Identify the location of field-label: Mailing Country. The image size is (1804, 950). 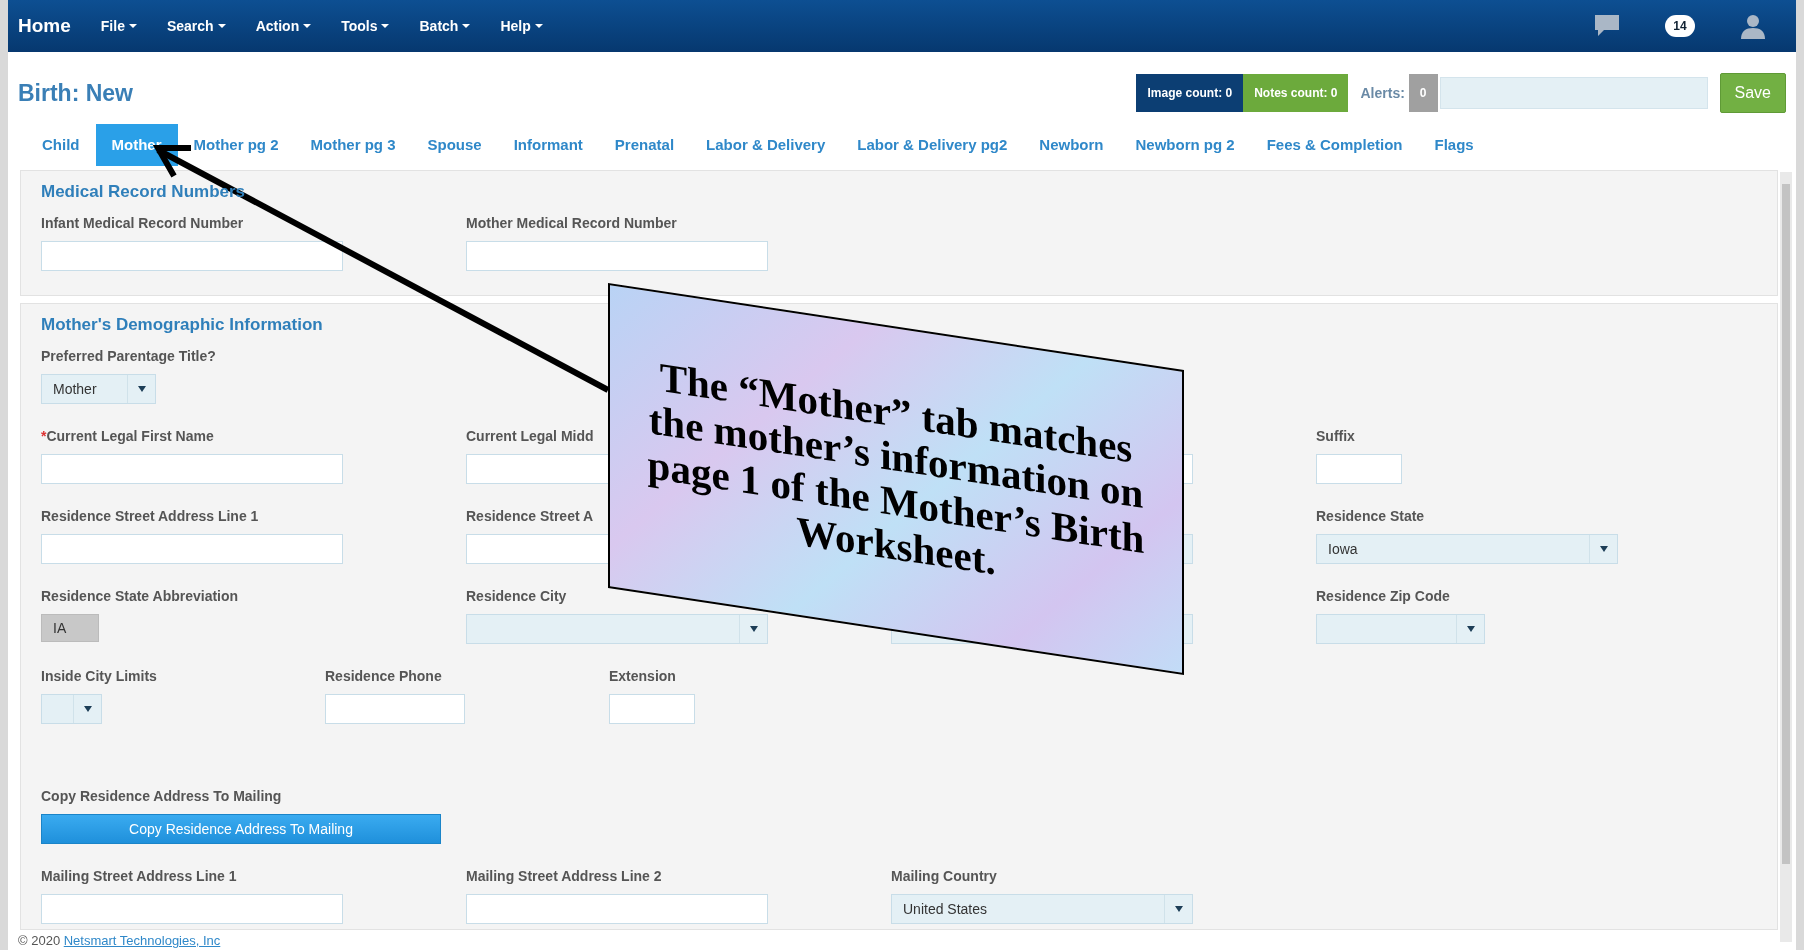
(944, 876).